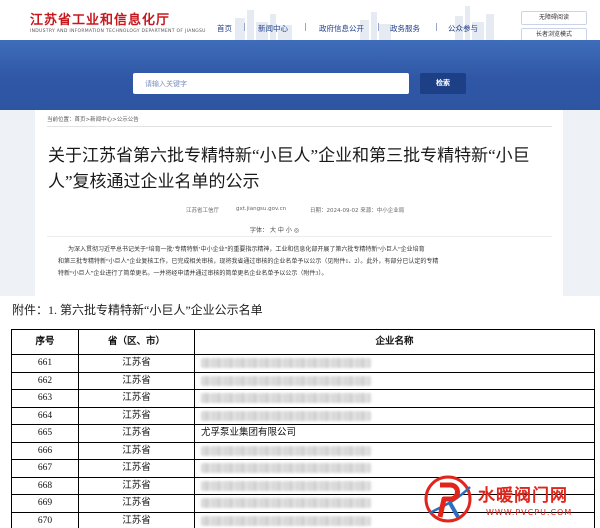 This screenshot has width=600, height=528. Describe the element at coordinates (554, 18) in the screenshot. I see `accessible-reading-button: 无障碍阅读` at that location.